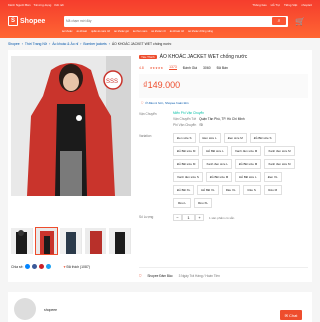 This screenshot has height=322, width=320. I want to click on thumbnail-active, so click(46, 241).